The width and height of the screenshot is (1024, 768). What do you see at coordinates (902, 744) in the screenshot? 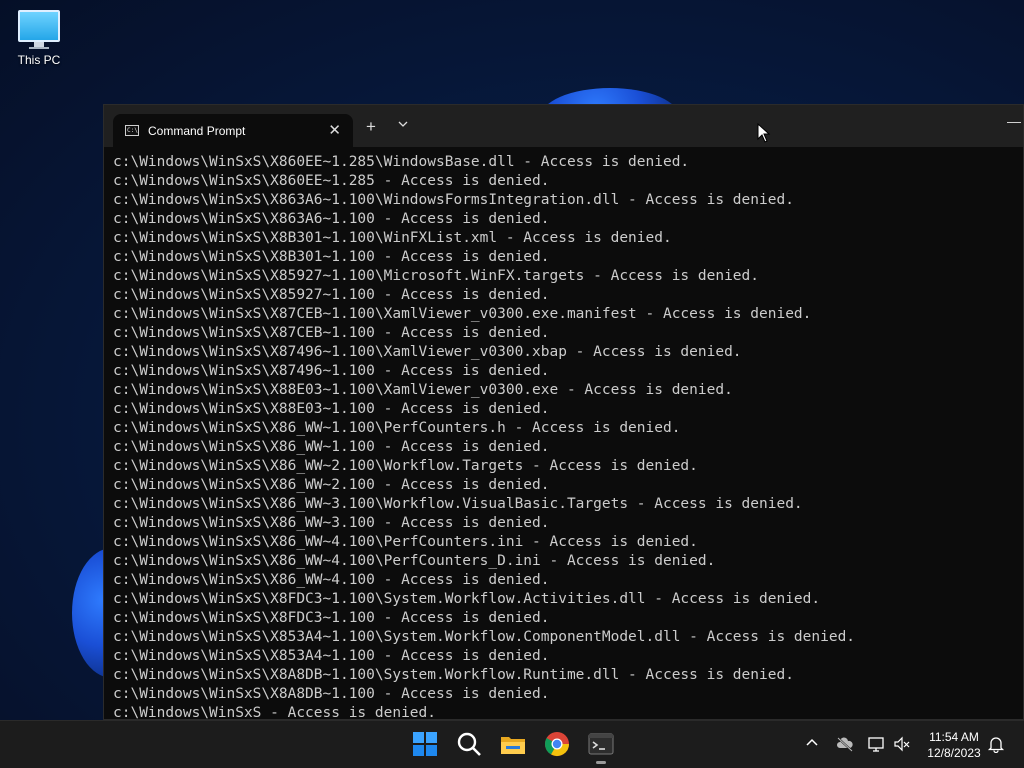
I see `volume-muted-icon` at bounding box center [902, 744].